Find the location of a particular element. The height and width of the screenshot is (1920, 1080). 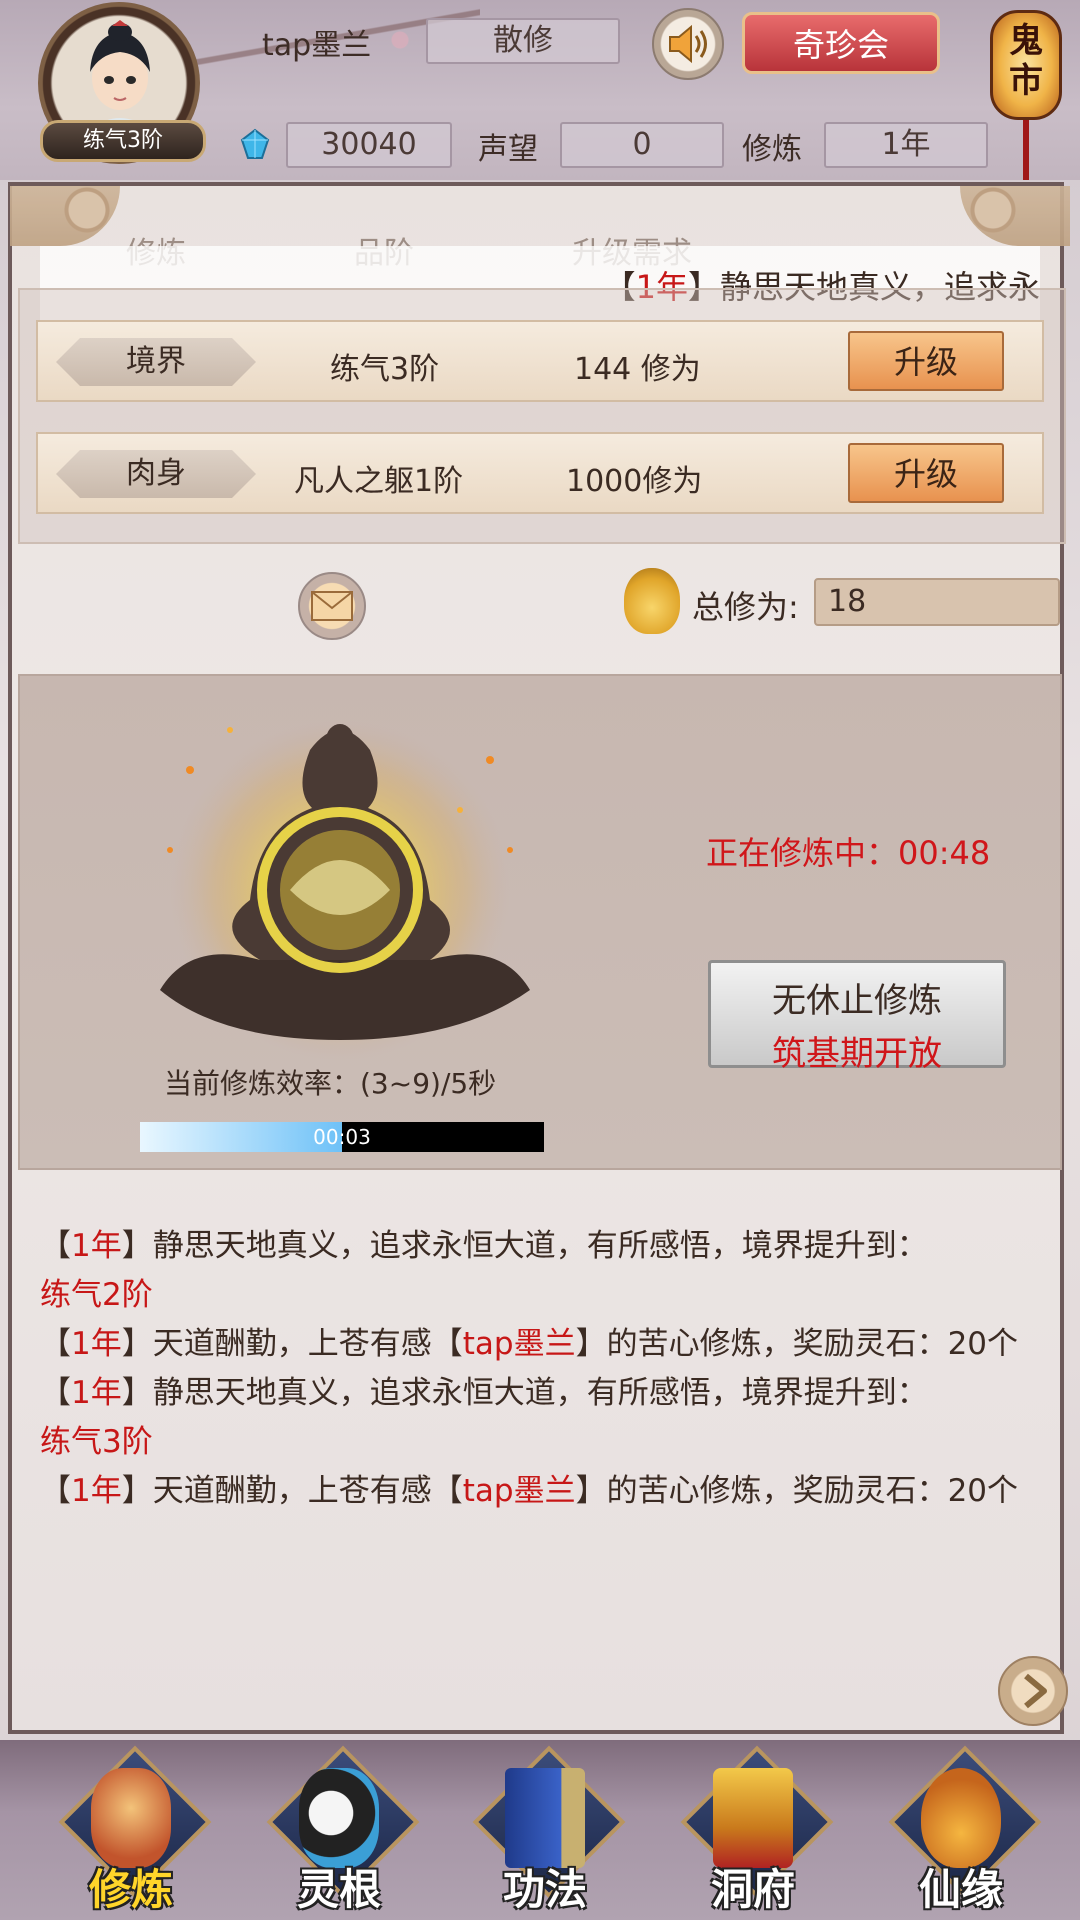

realm-requirement: 144 修为 is located at coordinates (637, 369).